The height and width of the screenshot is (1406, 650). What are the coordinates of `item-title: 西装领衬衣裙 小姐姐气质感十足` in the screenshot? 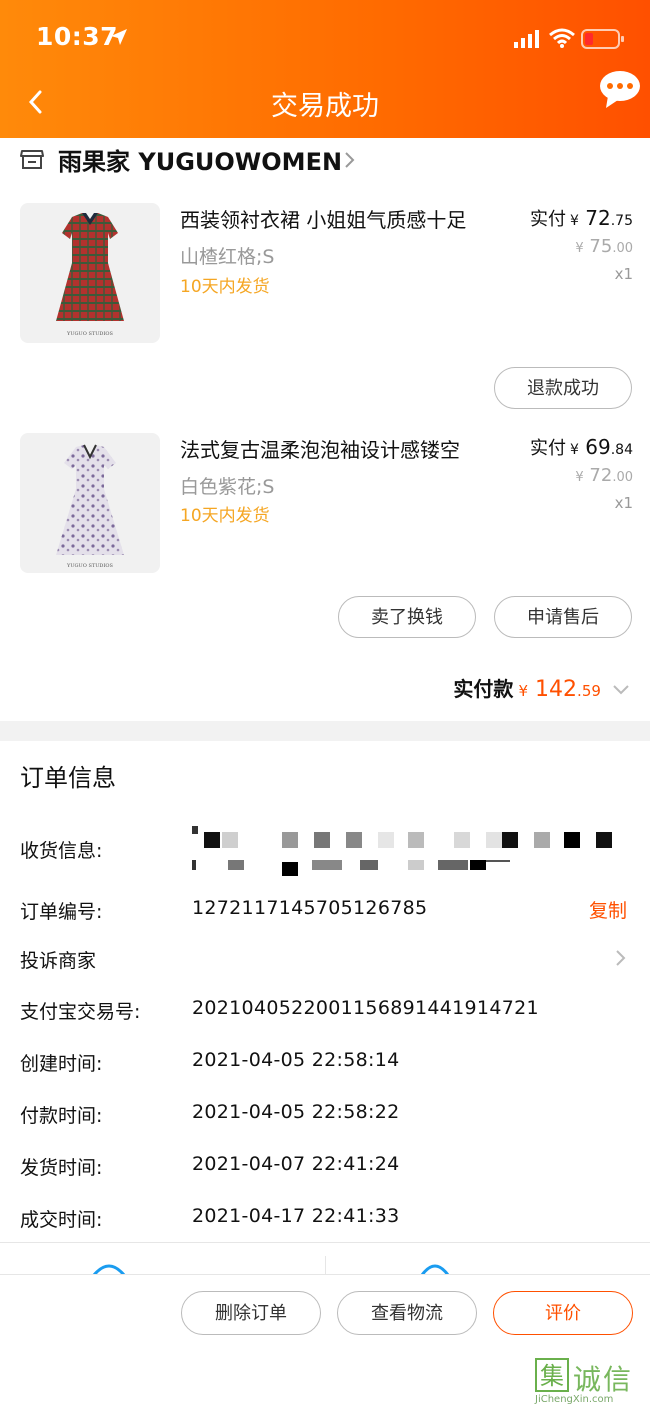 It's located at (323, 218).